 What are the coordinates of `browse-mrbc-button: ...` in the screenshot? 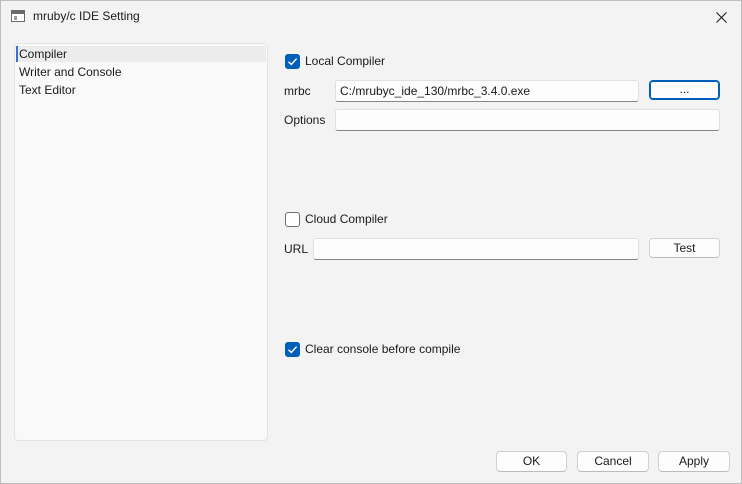 It's located at (684, 90).